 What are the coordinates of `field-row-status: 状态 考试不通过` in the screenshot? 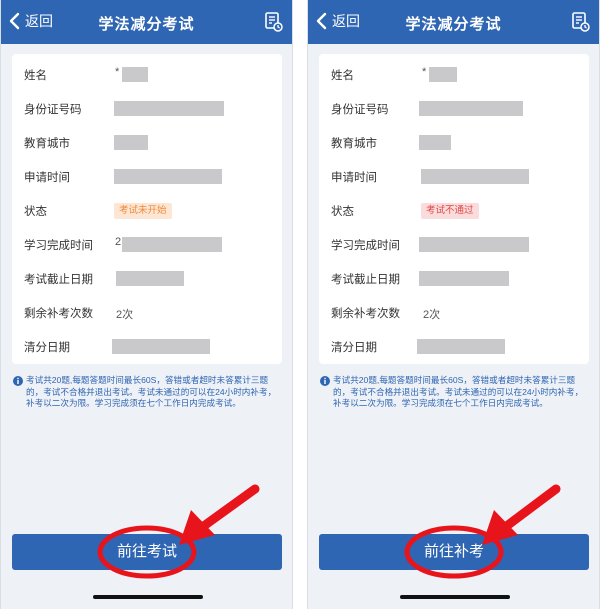 It's located at (454, 211).